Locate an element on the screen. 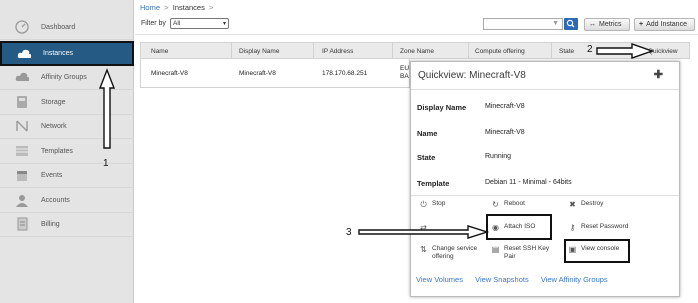 Image resolution: width=698 pixels, height=303 pixels. annotation-label-3: 3 is located at coordinates (349, 232).